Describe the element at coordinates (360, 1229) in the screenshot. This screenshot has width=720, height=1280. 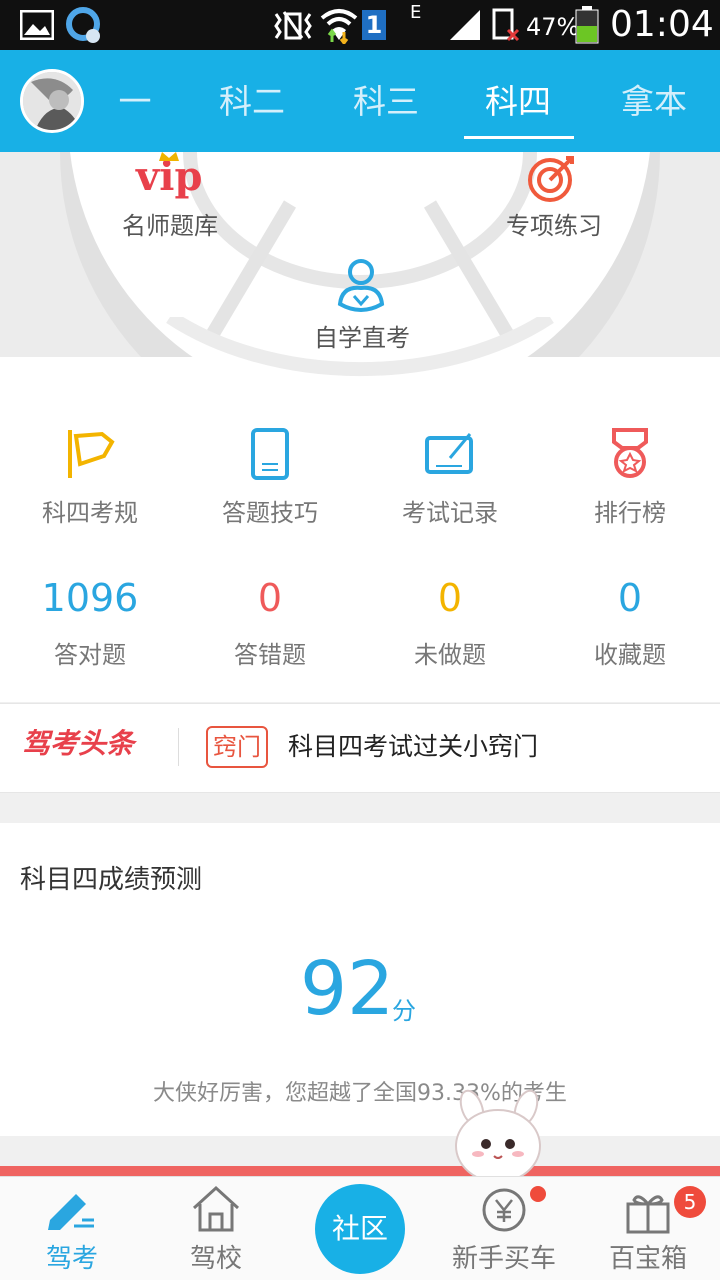
I see `nav-community-button: 社区` at that location.